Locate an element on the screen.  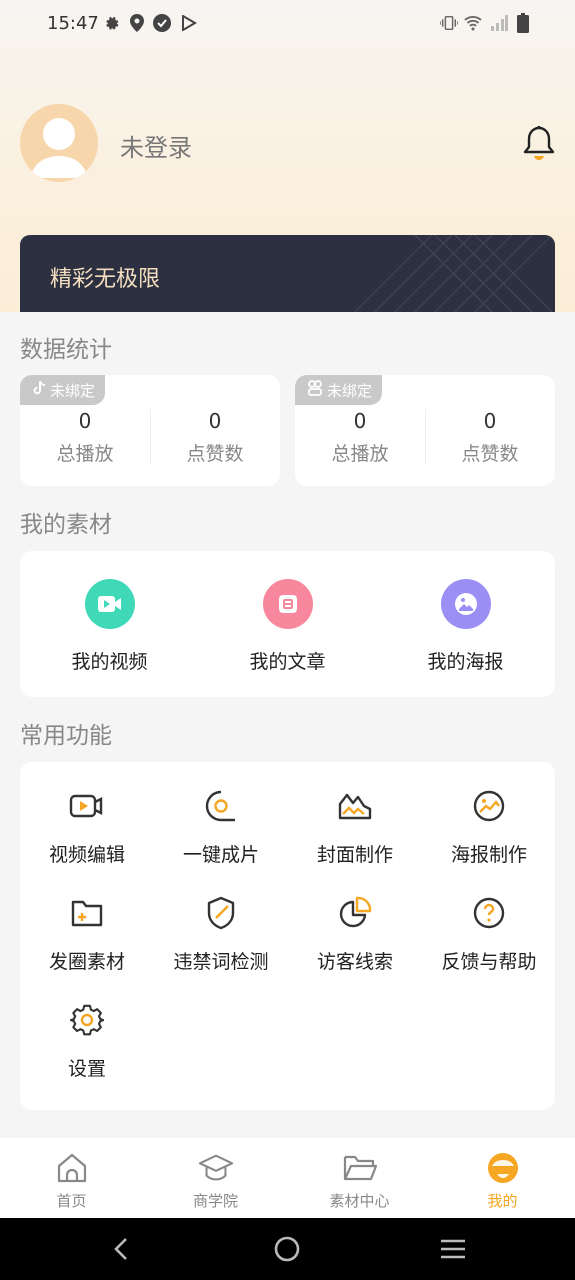
help-icon is located at coordinates (489, 913).